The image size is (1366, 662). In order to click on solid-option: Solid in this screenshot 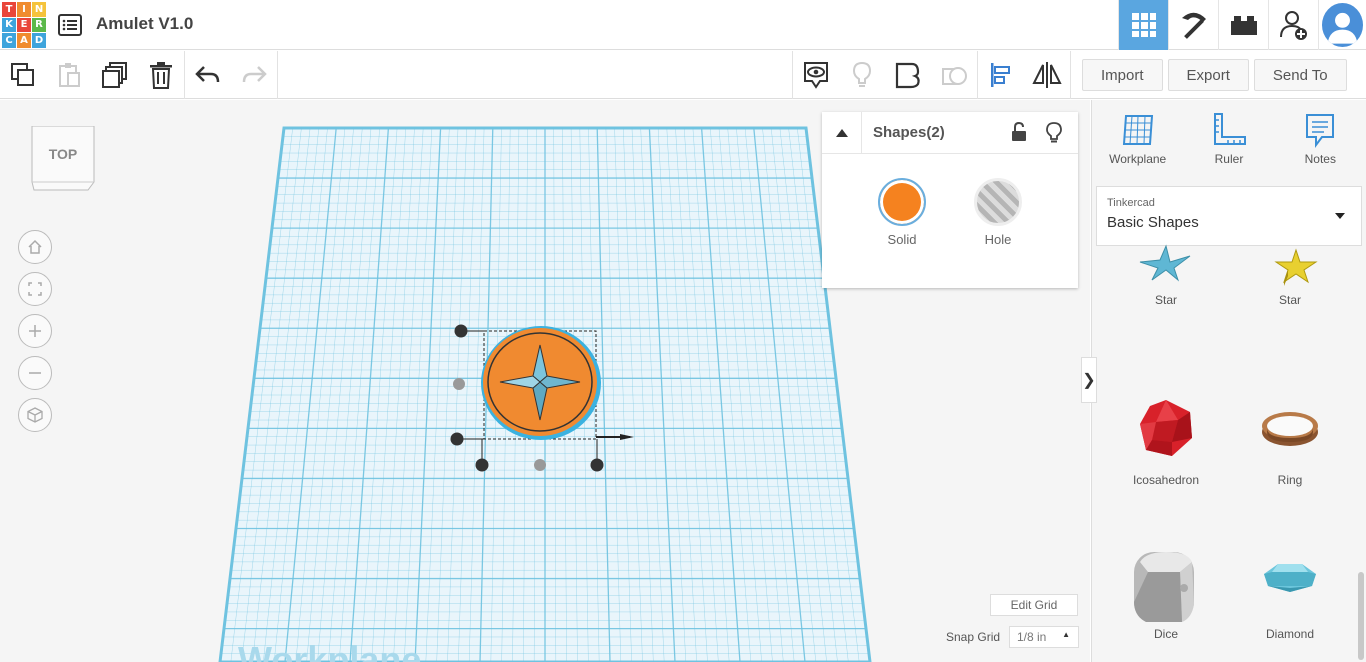, I will do `click(902, 212)`.